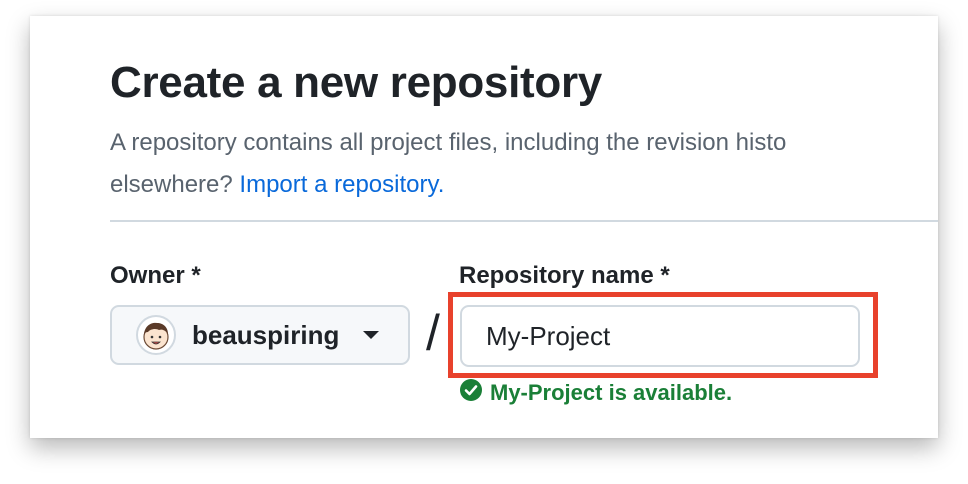 Image resolution: width=968 pixels, height=484 pixels. Describe the element at coordinates (663, 335) in the screenshot. I see `highlight-annotation-box` at that location.